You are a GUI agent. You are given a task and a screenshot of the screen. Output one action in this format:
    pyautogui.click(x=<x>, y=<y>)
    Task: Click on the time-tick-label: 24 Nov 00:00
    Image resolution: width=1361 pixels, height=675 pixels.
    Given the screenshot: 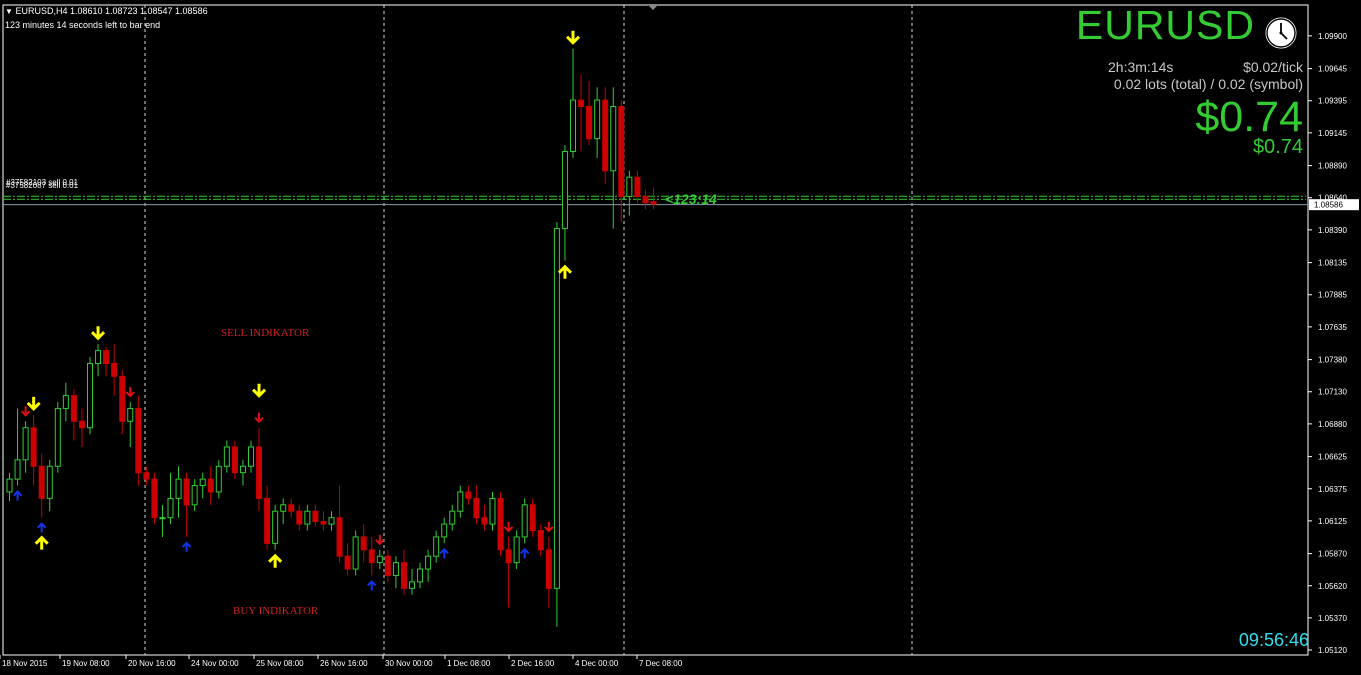 What is the action you would take?
    pyautogui.click(x=215, y=663)
    